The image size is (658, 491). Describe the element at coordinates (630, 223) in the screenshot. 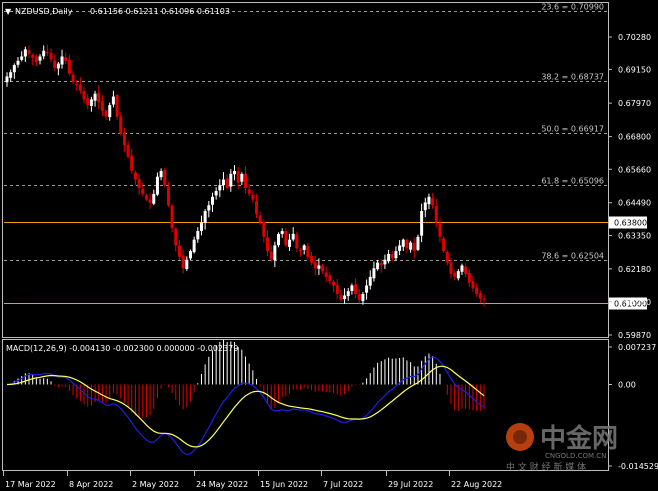

I see `level-tag-label: 0.63800` at that location.